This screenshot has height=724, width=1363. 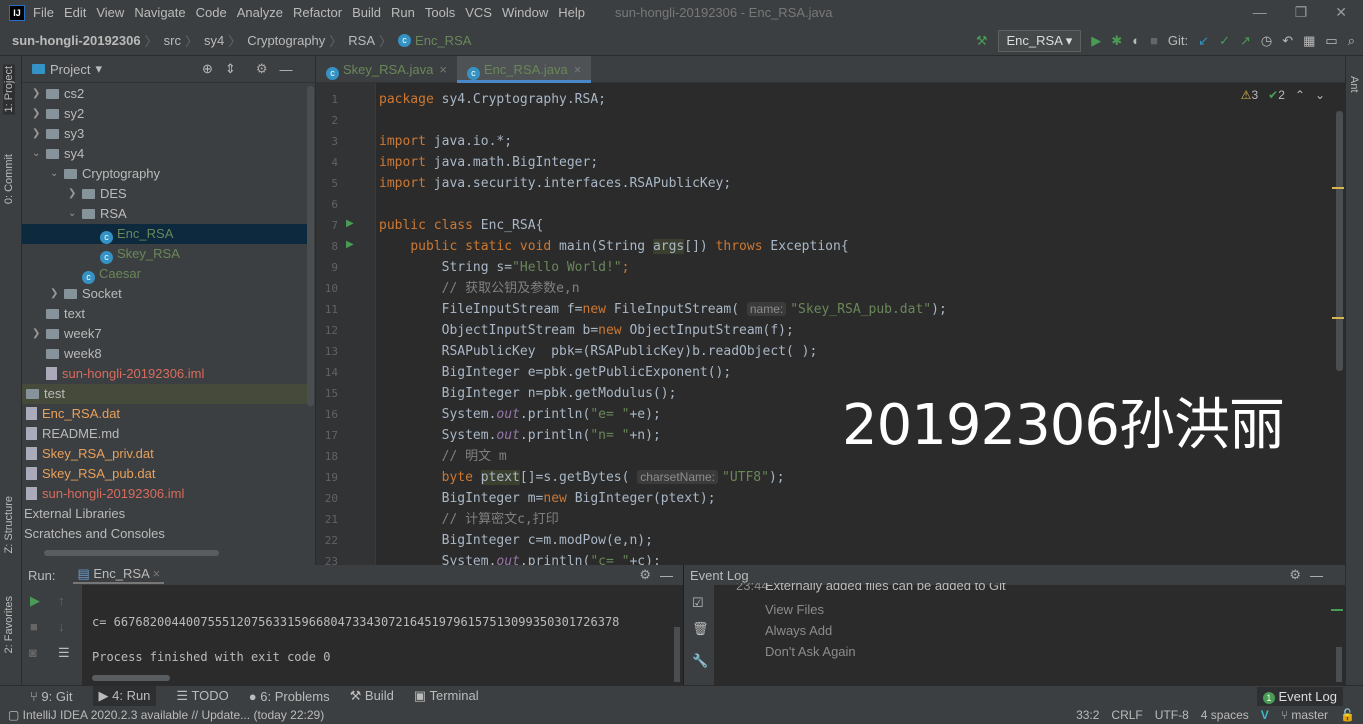 What do you see at coordinates (230, 69) in the screenshot?
I see `collapse-all-icon: ⇕` at bounding box center [230, 69].